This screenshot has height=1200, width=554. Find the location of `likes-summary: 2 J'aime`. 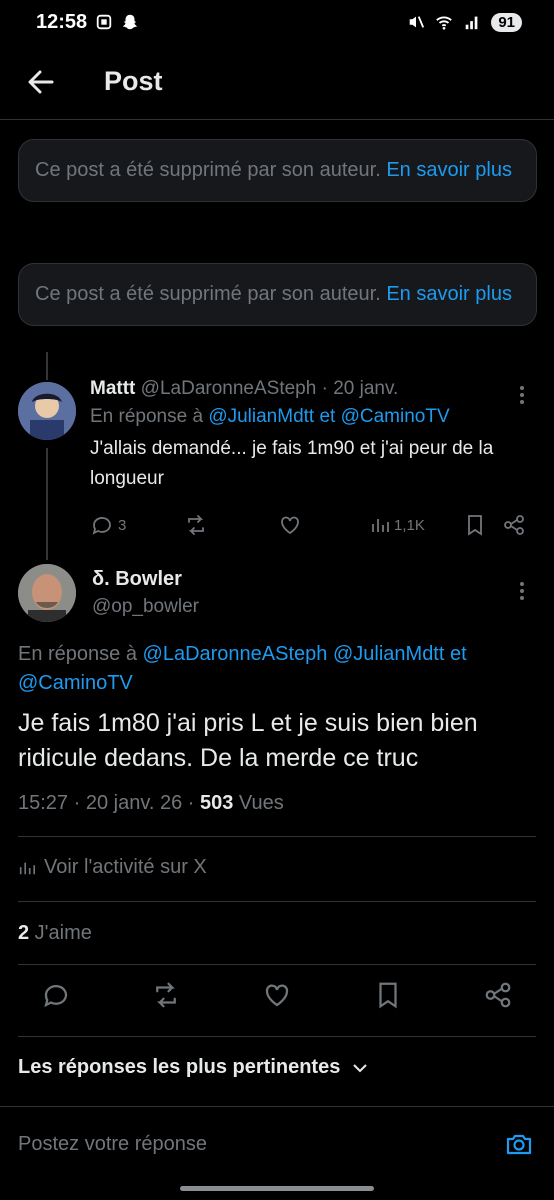

likes-summary: 2 J'aime is located at coordinates (55, 933).